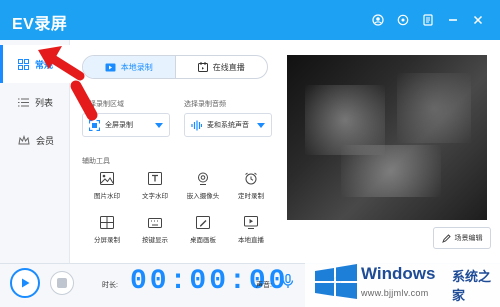  Describe the element at coordinates (107, 190) in the screenshot. I see `tool-image-watermark: 图片水印` at that location.